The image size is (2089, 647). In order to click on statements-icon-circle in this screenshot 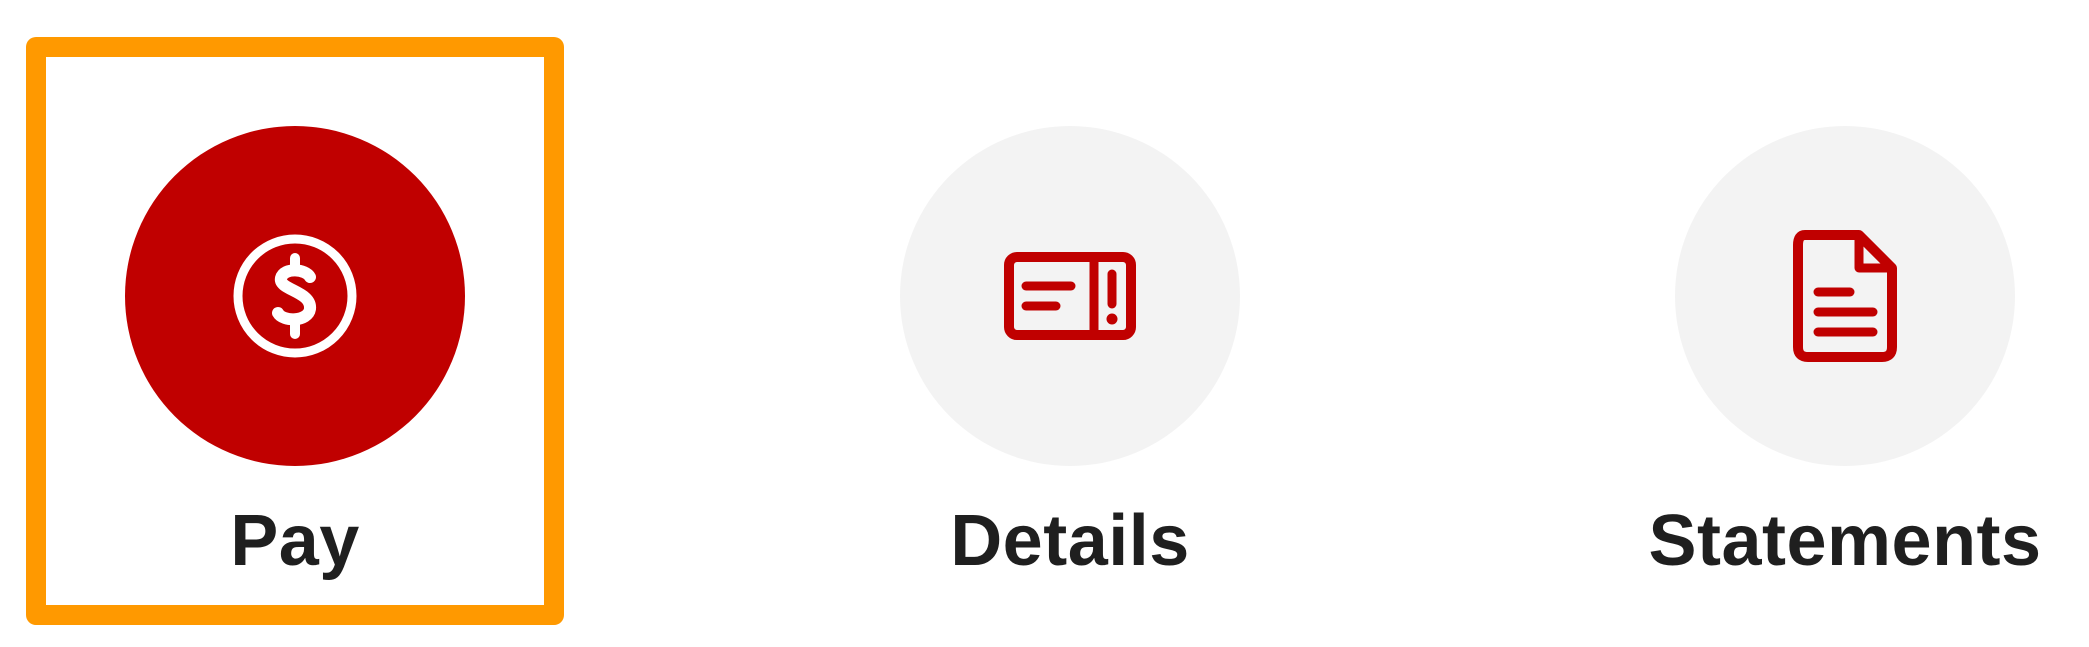, I will do `click(1845, 296)`.